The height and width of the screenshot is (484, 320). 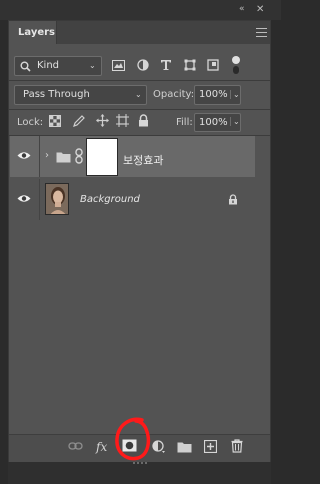 What do you see at coordinates (75, 446) in the screenshot?
I see `link-layers-icon` at bounding box center [75, 446].